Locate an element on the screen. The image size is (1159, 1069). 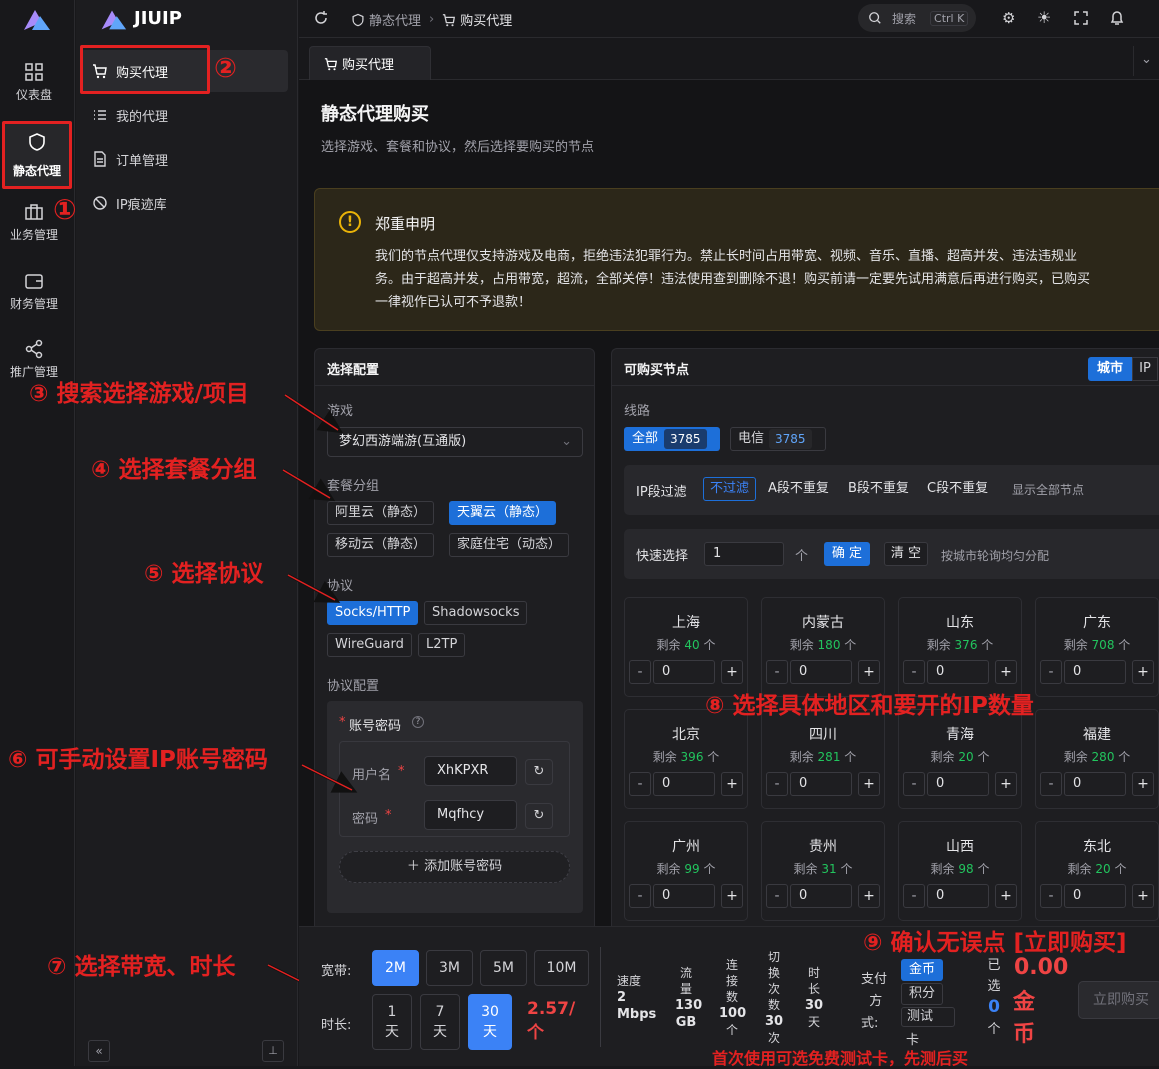
payment-option-selected: 金币 is located at coordinates (922, 970).